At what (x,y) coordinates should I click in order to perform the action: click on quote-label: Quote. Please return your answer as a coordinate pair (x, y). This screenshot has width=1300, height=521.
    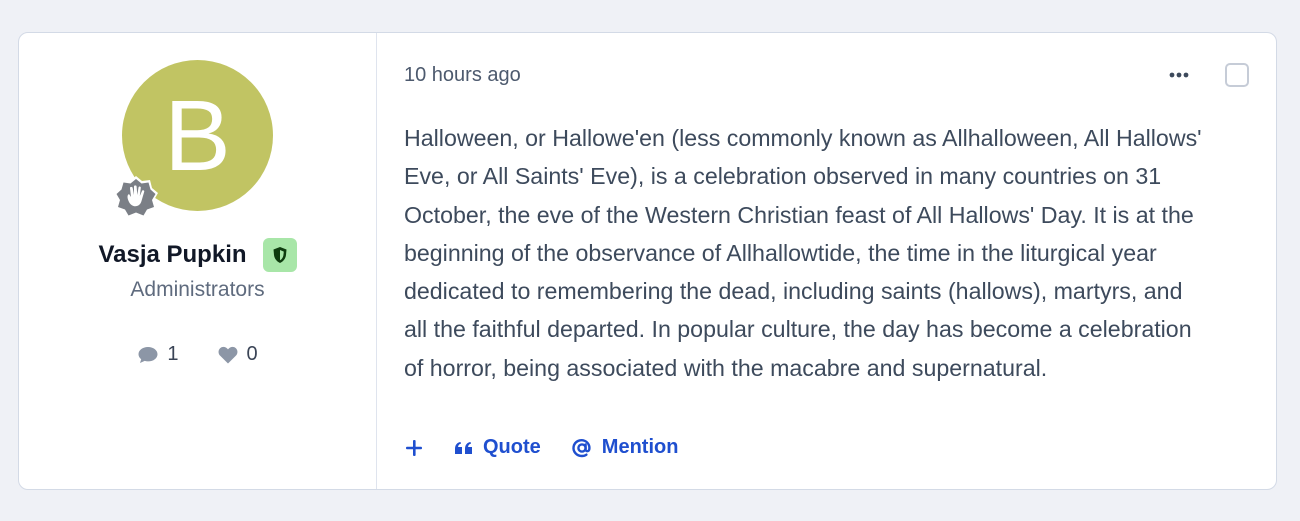
    Looking at the image, I should click on (512, 447).